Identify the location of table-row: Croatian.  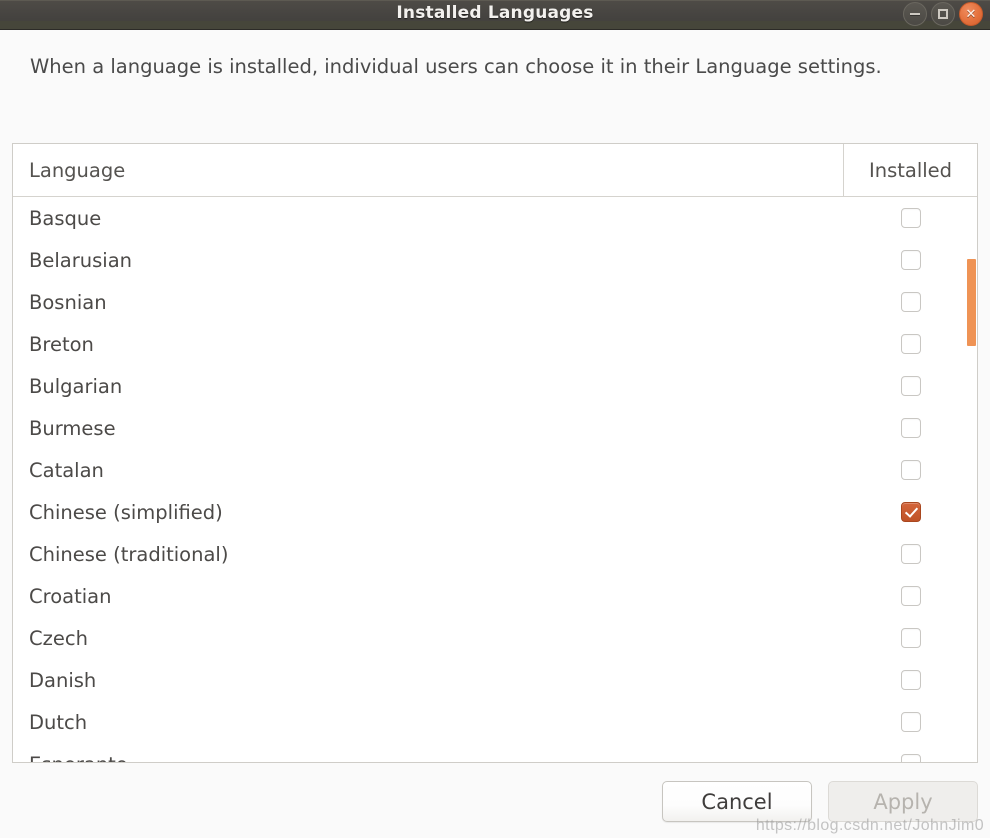
(495, 596).